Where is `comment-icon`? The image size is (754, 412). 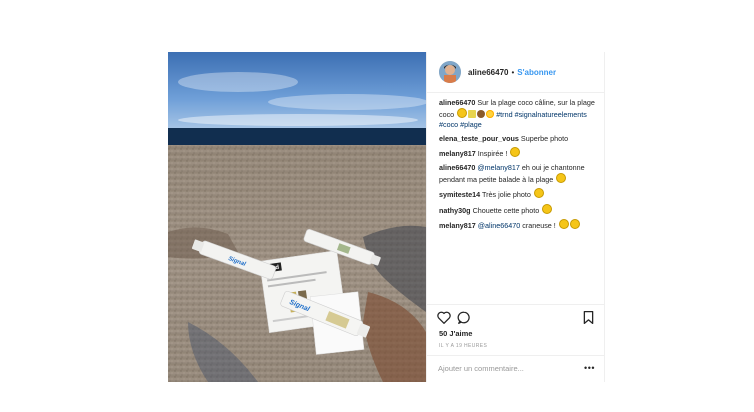 comment-icon is located at coordinates (464, 320).